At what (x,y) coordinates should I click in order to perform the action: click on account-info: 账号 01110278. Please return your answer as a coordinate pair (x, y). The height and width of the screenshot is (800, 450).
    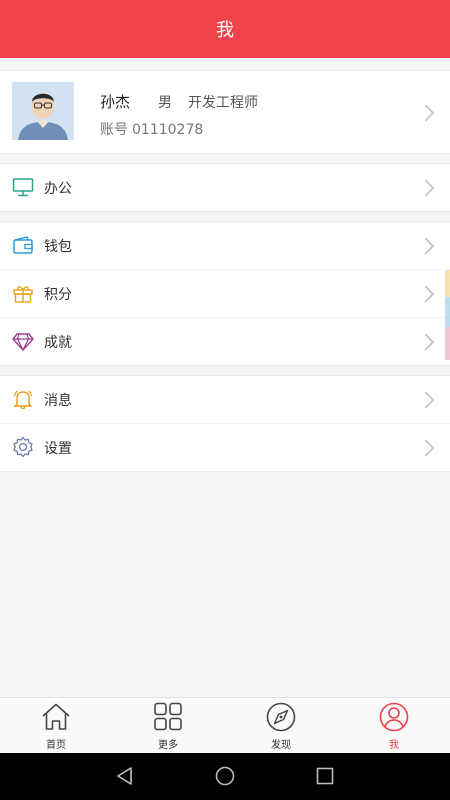
    Looking at the image, I should click on (151, 129).